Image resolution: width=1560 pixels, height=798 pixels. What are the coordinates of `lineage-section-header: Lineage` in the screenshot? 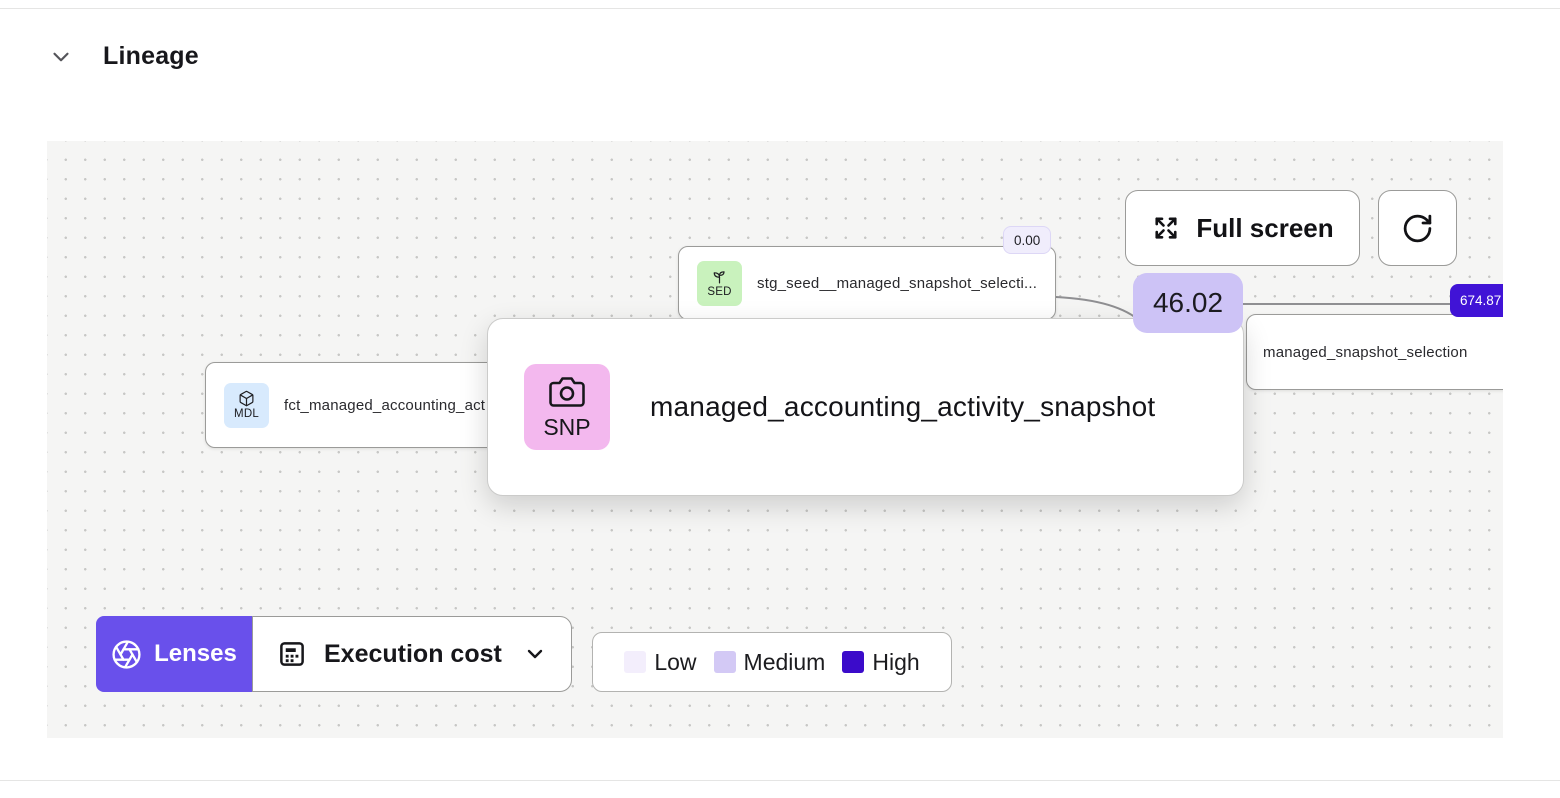 It's located at (123, 56).